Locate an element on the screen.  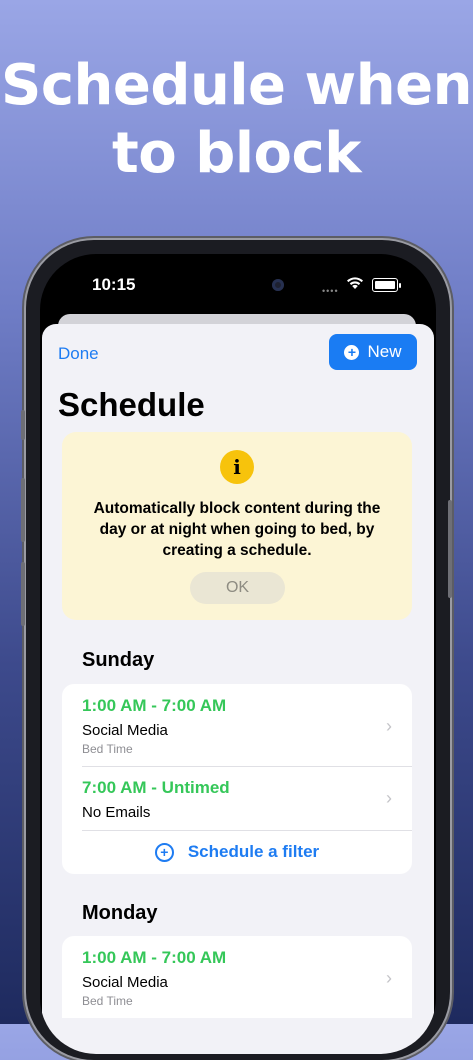
cellular-signal-icon: •••• is located at coordinates (330, 291).